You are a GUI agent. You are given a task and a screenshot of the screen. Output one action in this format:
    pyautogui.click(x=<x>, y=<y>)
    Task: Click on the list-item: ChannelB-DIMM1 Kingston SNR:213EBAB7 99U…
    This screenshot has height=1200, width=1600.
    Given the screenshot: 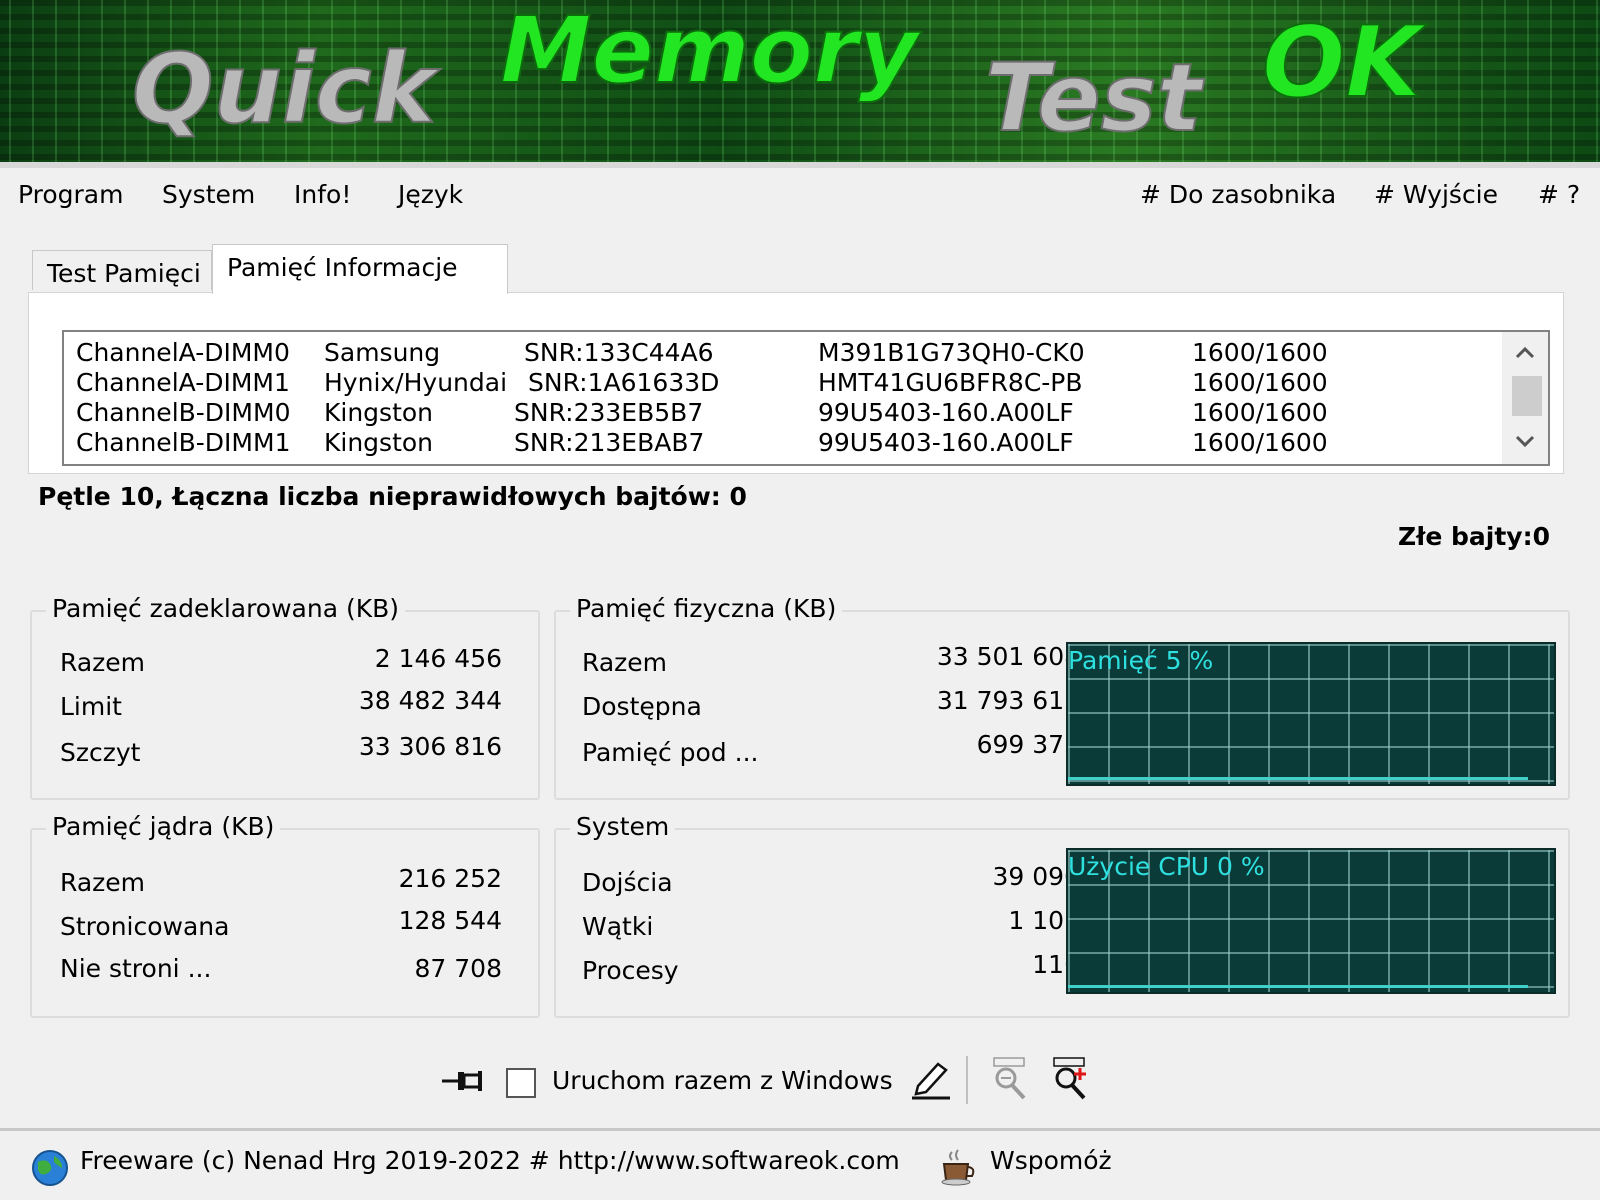 What is the action you would take?
    pyautogui.click(x=774, y=443)
    